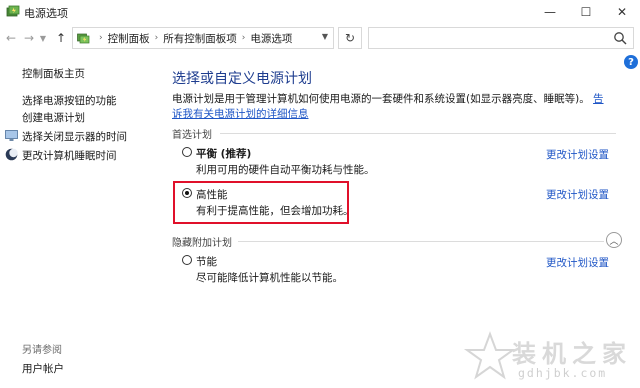 This screenshot has width=640, height=388. Describe the element at coordinates (269, 278) in the screenshot. I see `plan-description: 尽可能降低计算机性能以节能。` at that location.